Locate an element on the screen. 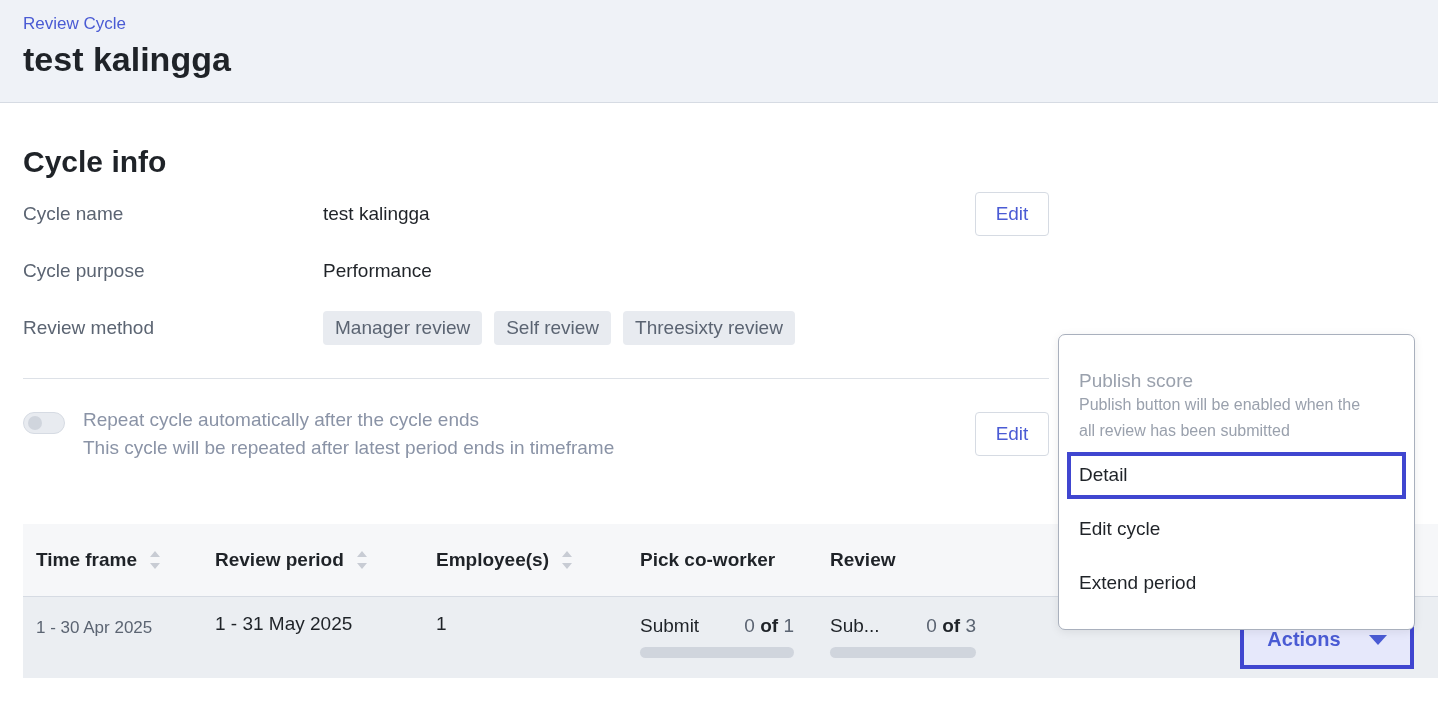  toggle-description: This cycle will be repeated after latest period ends in timeframe is located at coordinates (349, 448).